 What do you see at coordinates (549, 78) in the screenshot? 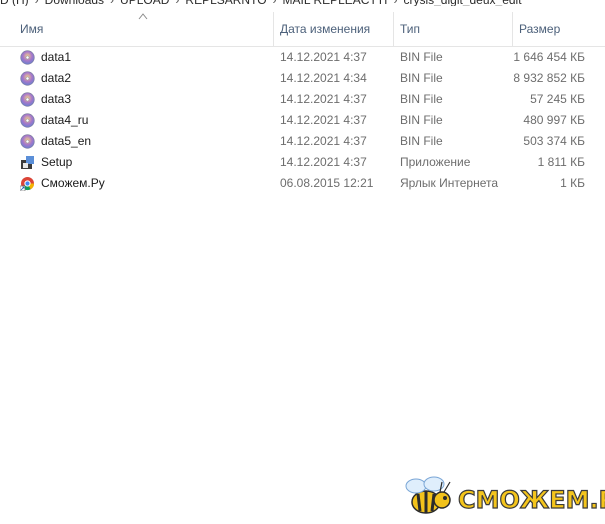
I see `file-size: 8 932 852 КБ` at bounding box center [549, 78].